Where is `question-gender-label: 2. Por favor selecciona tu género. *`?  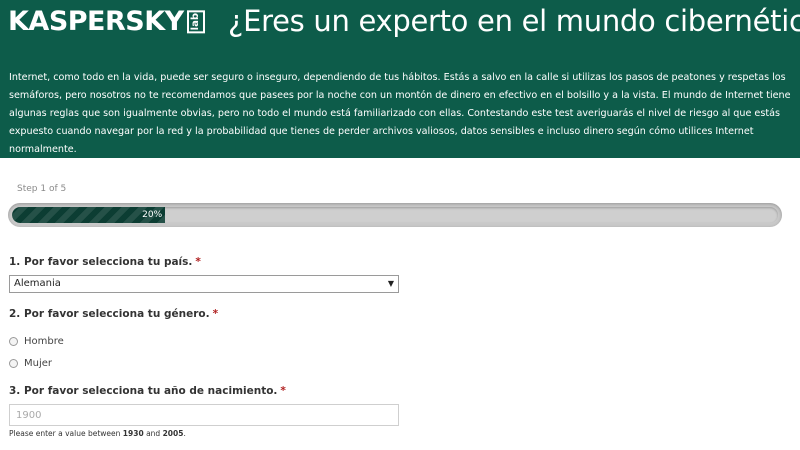
question-gender-label: 2. Por favor selecciona tu género. * is located at coordinates (113, 314).